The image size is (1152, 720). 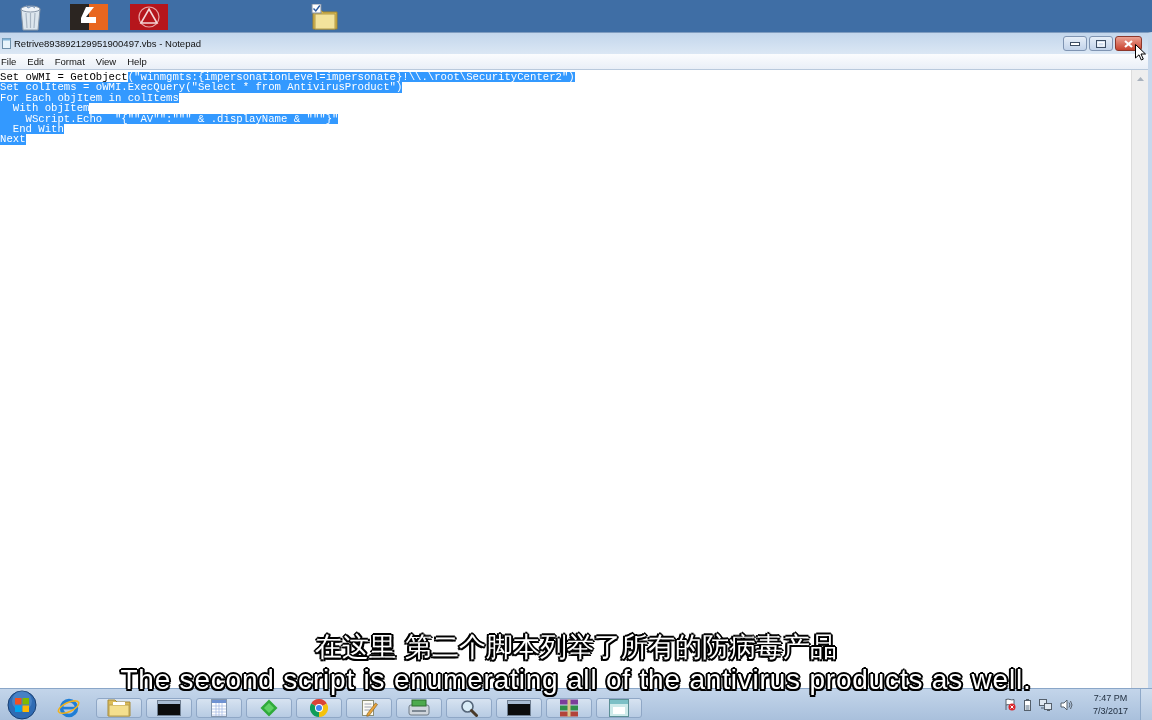 What do you see at coordinates (32, 129) in the screenshot?
I see `selected-code-text: End With` at bounding box center [32, 129].